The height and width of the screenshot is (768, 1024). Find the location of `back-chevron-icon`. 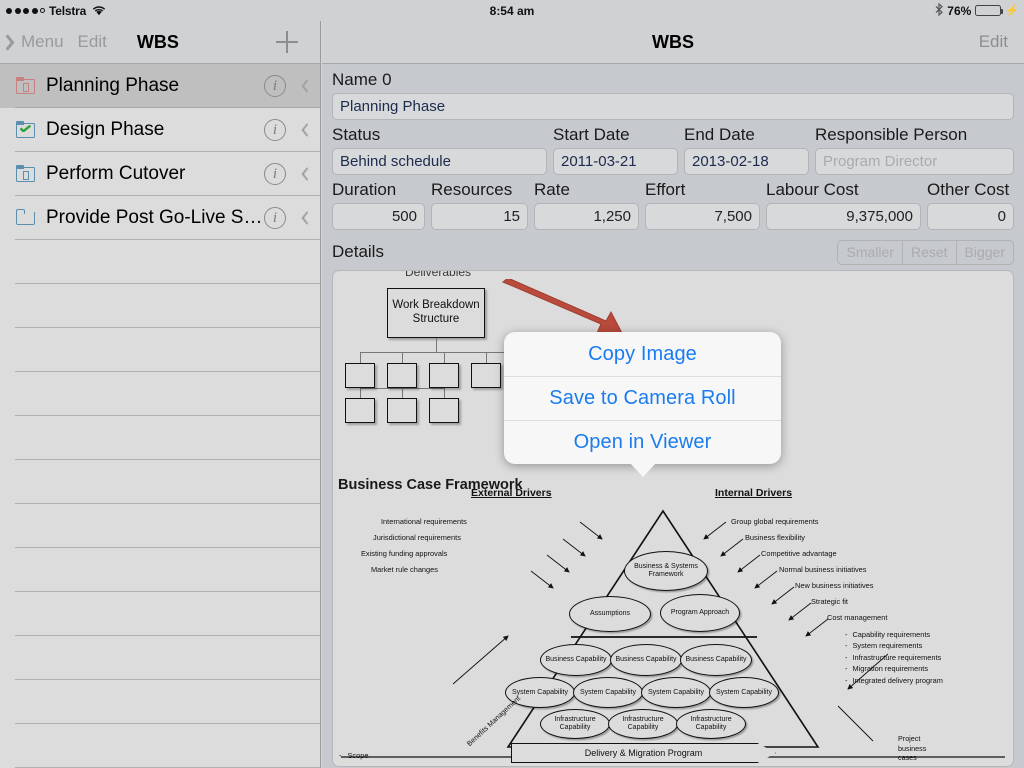

back-chevron-icon is located at coordinates (13, 42).